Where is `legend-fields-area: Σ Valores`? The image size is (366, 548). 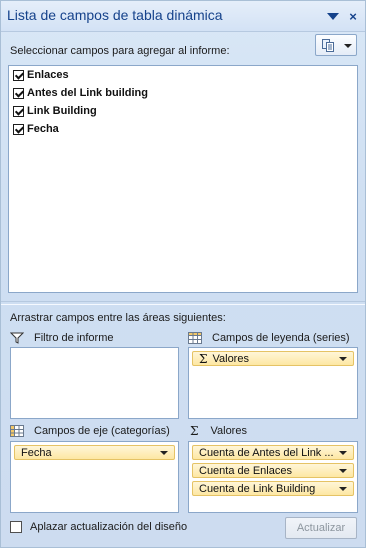
legend-fields-area: Σ Valores is located at coordinates (273, 383).